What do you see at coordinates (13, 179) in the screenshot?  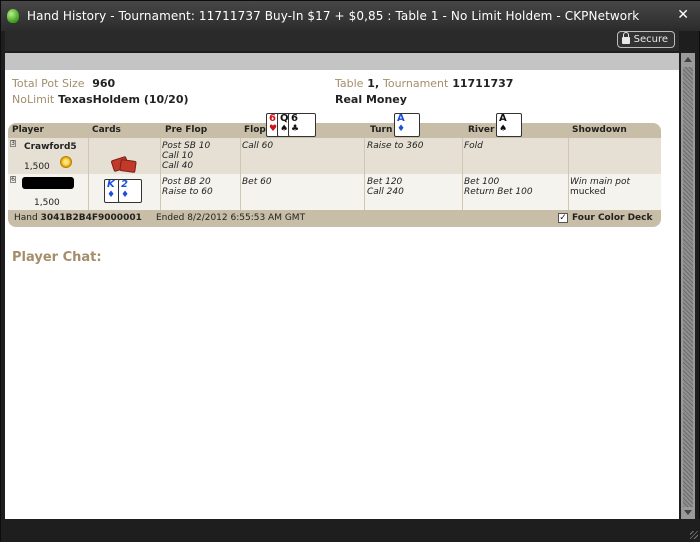 I see `seat-number: 6` at bounding box center [13, 179].